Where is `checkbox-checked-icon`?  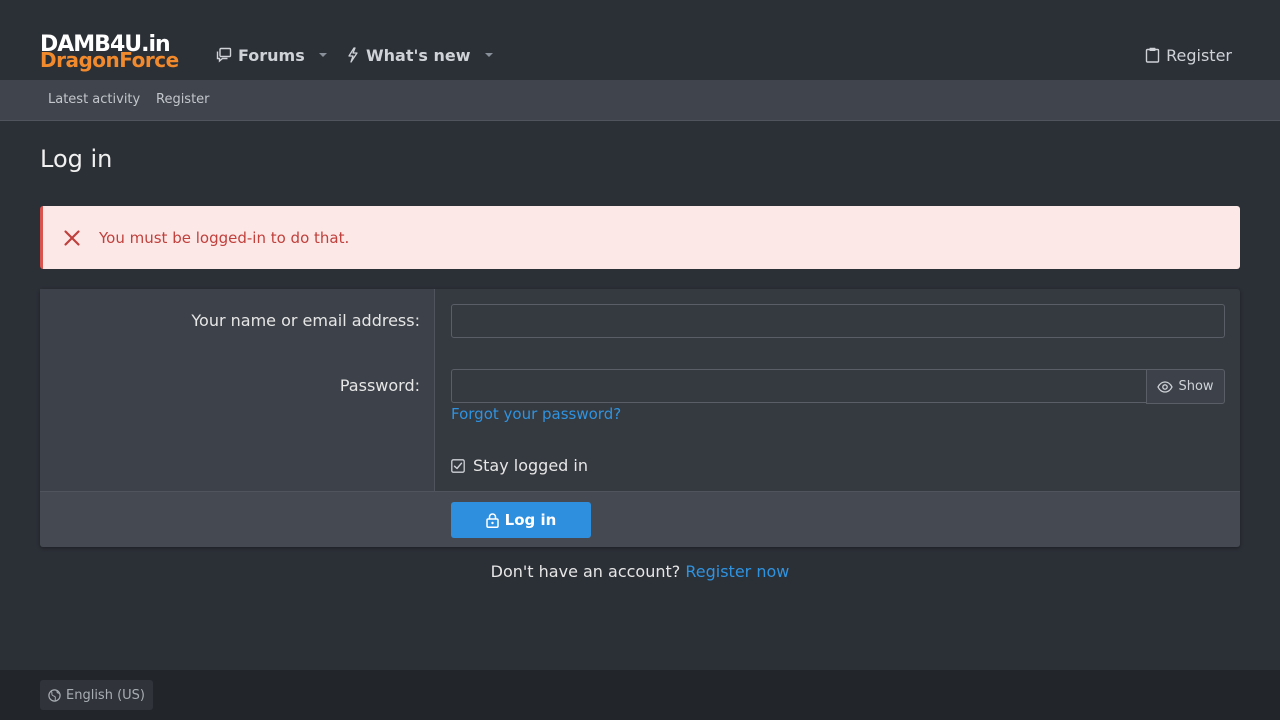 checkbox-checked-icon is located at coordinates (458, 465).